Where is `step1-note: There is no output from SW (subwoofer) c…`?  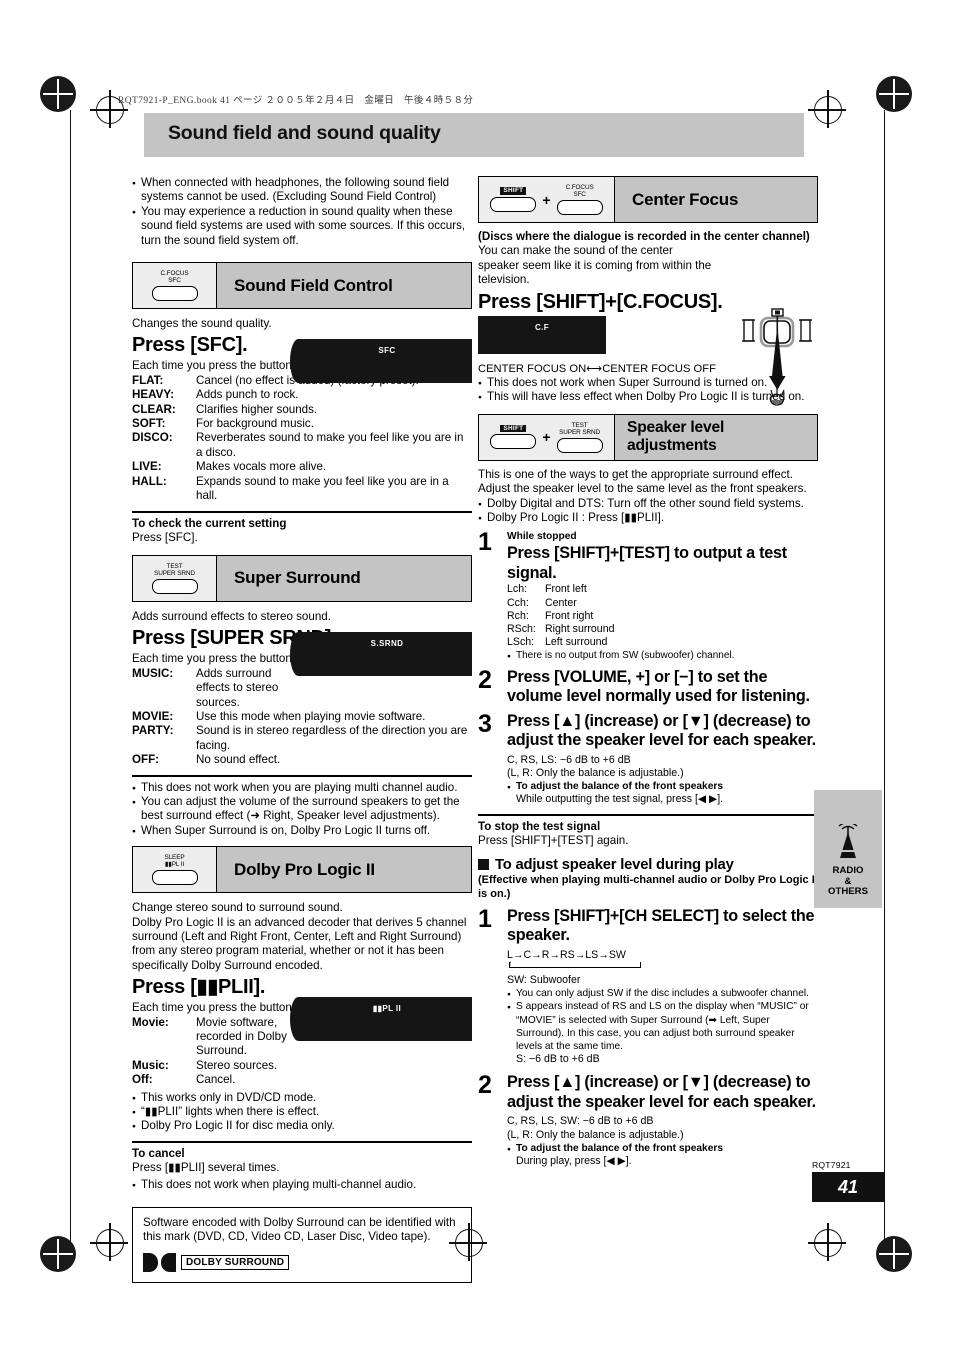
step1-note: There is no output from SW (subwoofer) c… is located at coordinates (662, 656).